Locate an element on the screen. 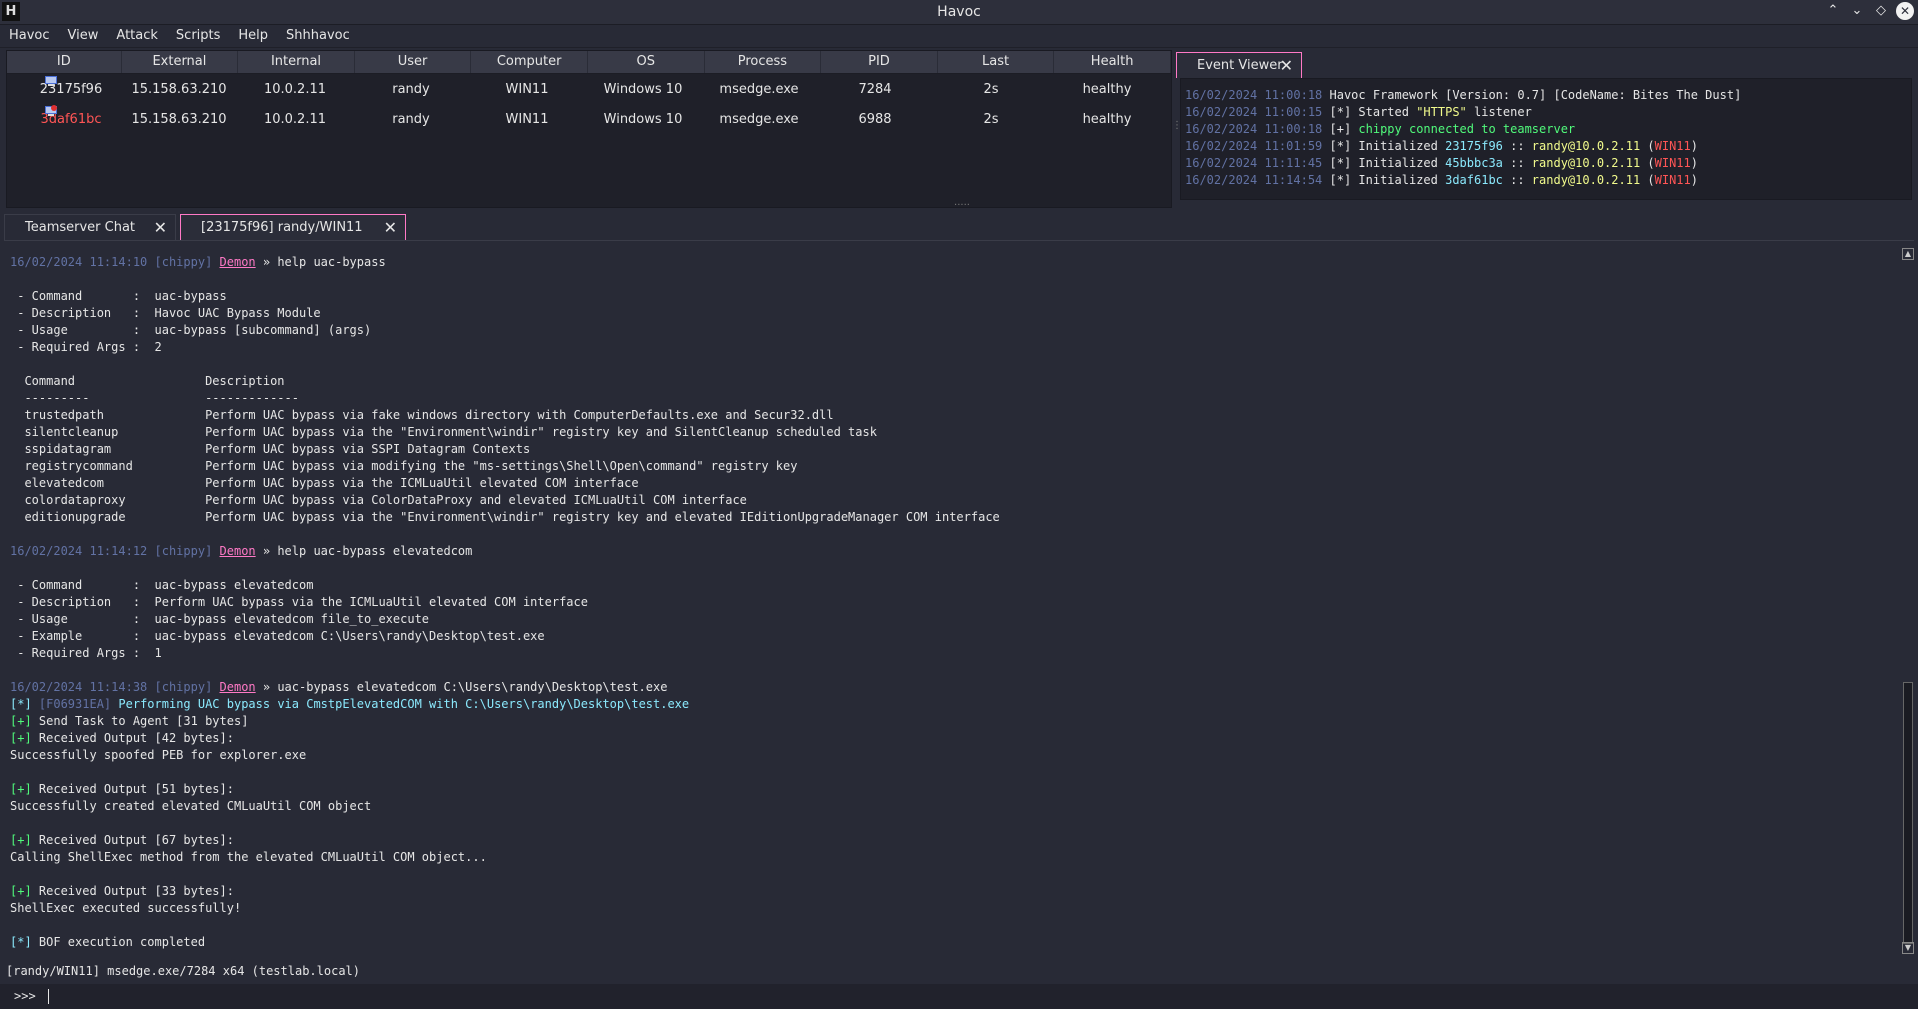 The width and height of the screenshot is (1918, 1009). column-header-process: Process is located at coordinates (763, 62).